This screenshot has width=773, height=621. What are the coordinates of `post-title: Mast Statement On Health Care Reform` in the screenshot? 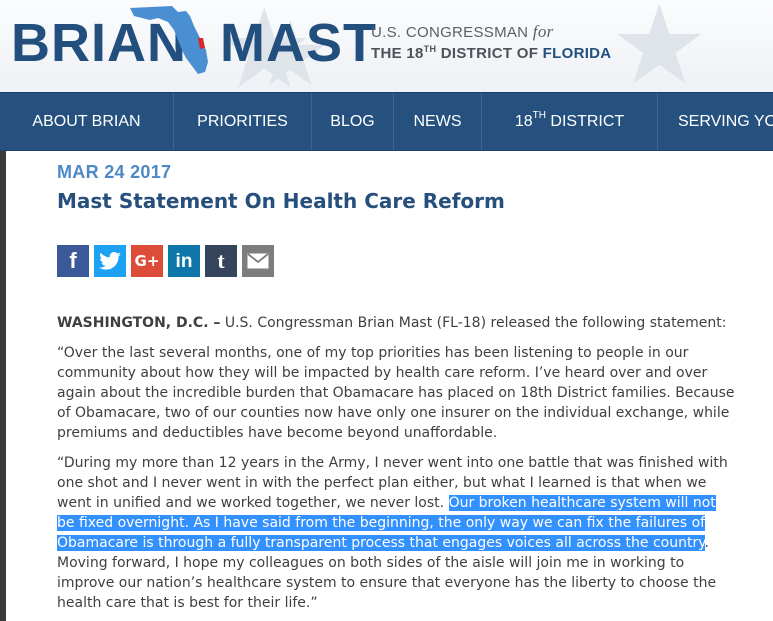 It's located at (281, 201).